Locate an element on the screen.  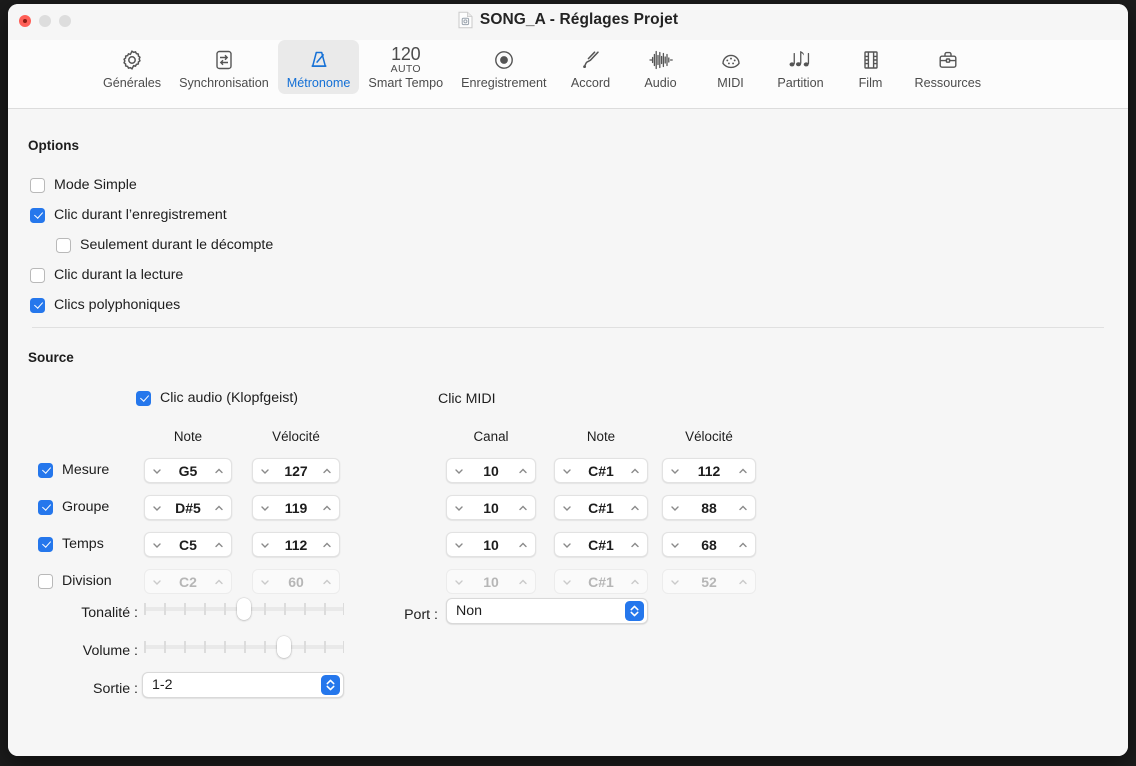
stepper-value: 68 is located at coordinates (709, 544).